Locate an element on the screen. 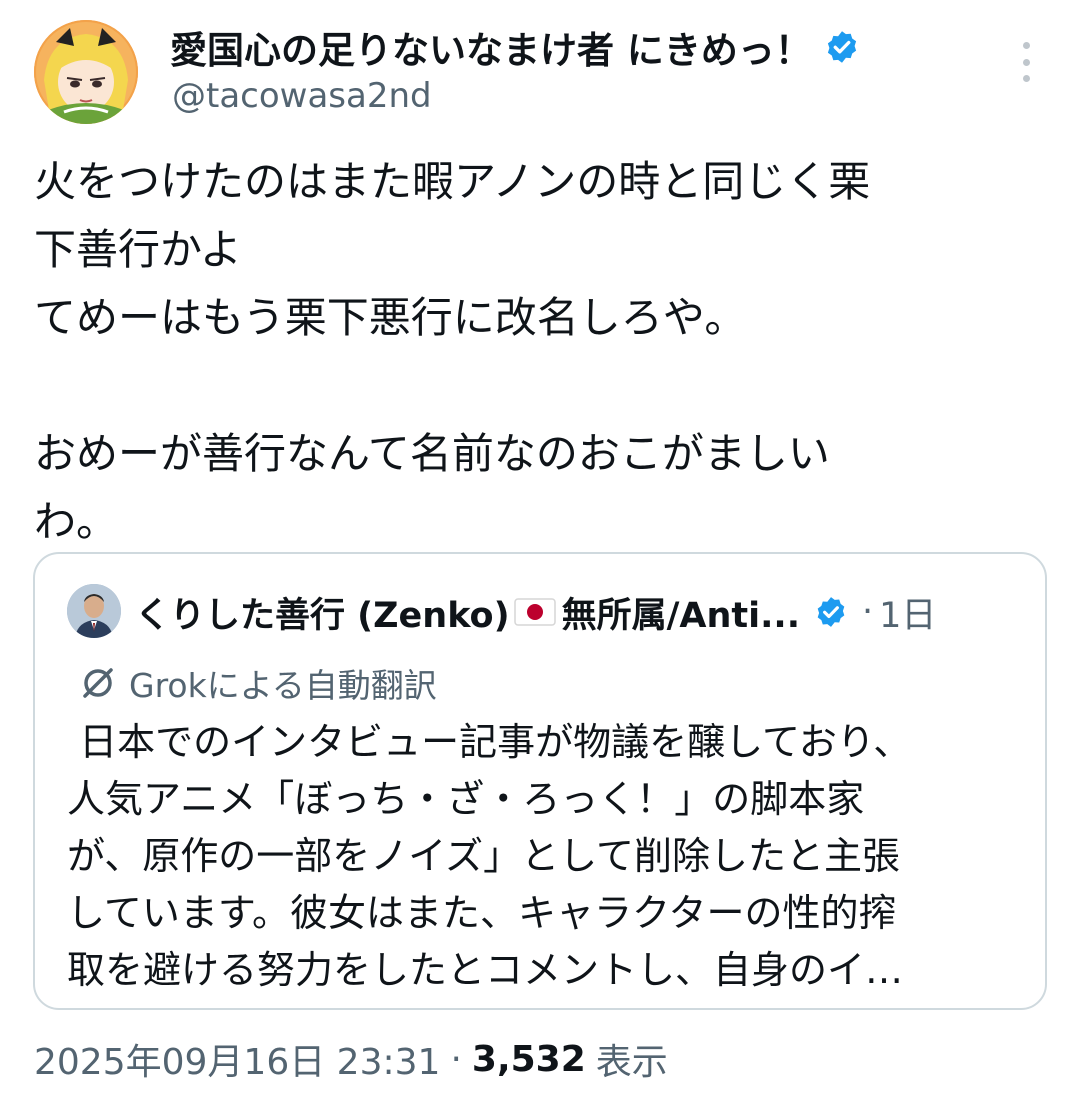 The height and width of the screenshot is (1105, 1080). translation-text: Grokによる自動翻訳 is located at coordinates (283, 685).